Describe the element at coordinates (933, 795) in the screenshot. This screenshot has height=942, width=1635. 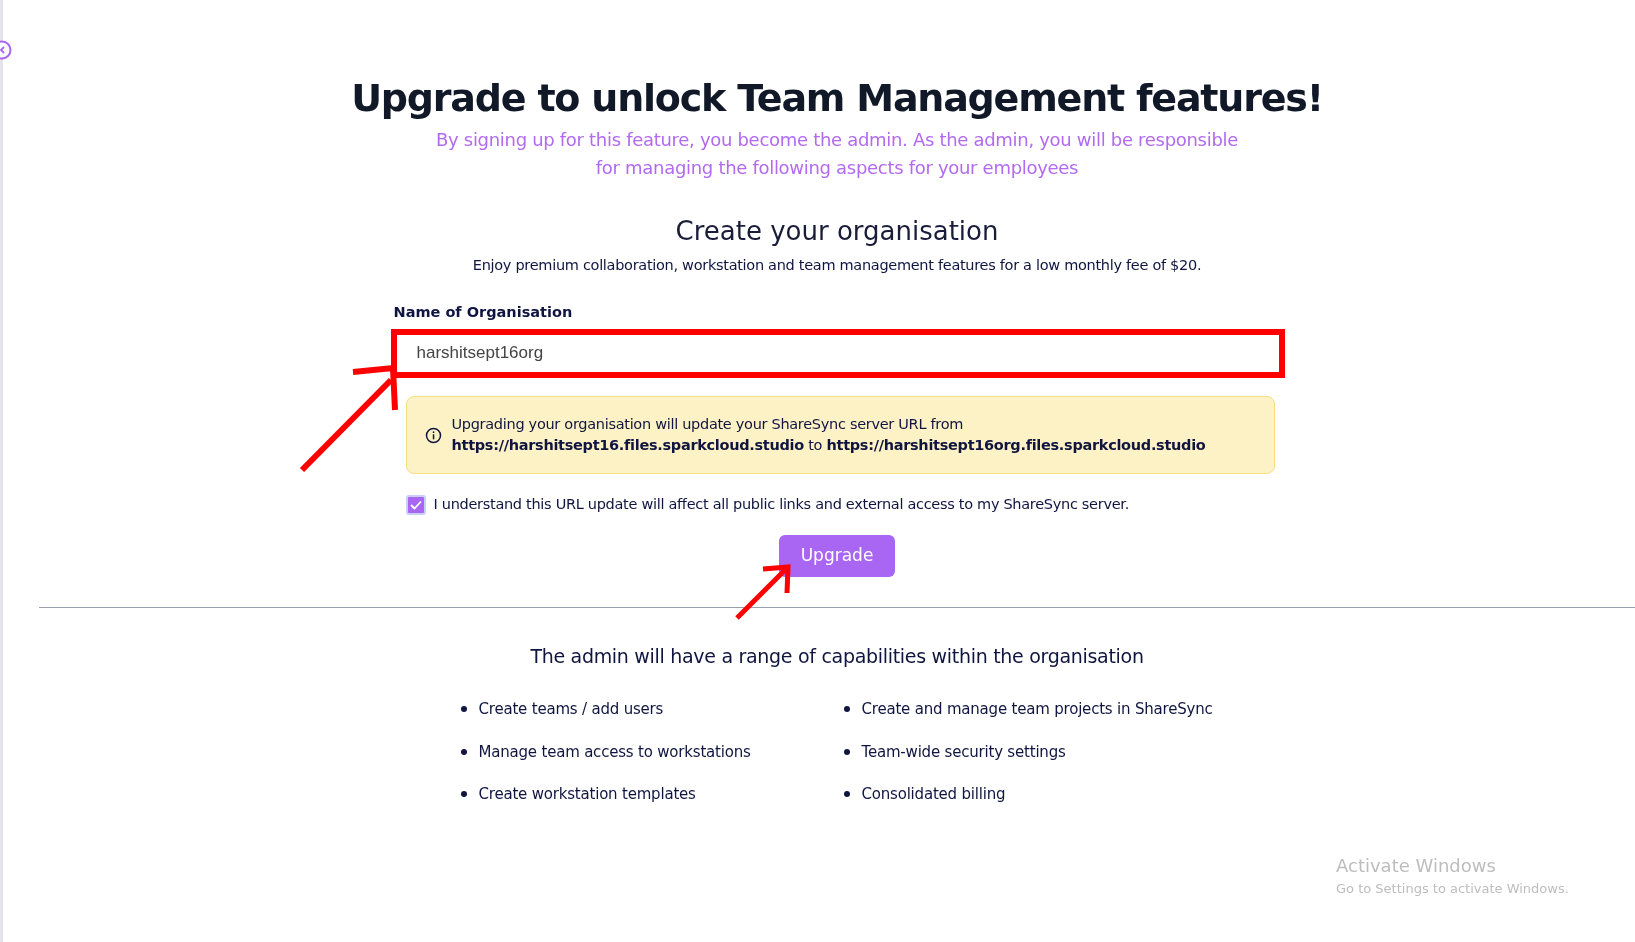
I see `capability-item: Consolidated billing` at that location.